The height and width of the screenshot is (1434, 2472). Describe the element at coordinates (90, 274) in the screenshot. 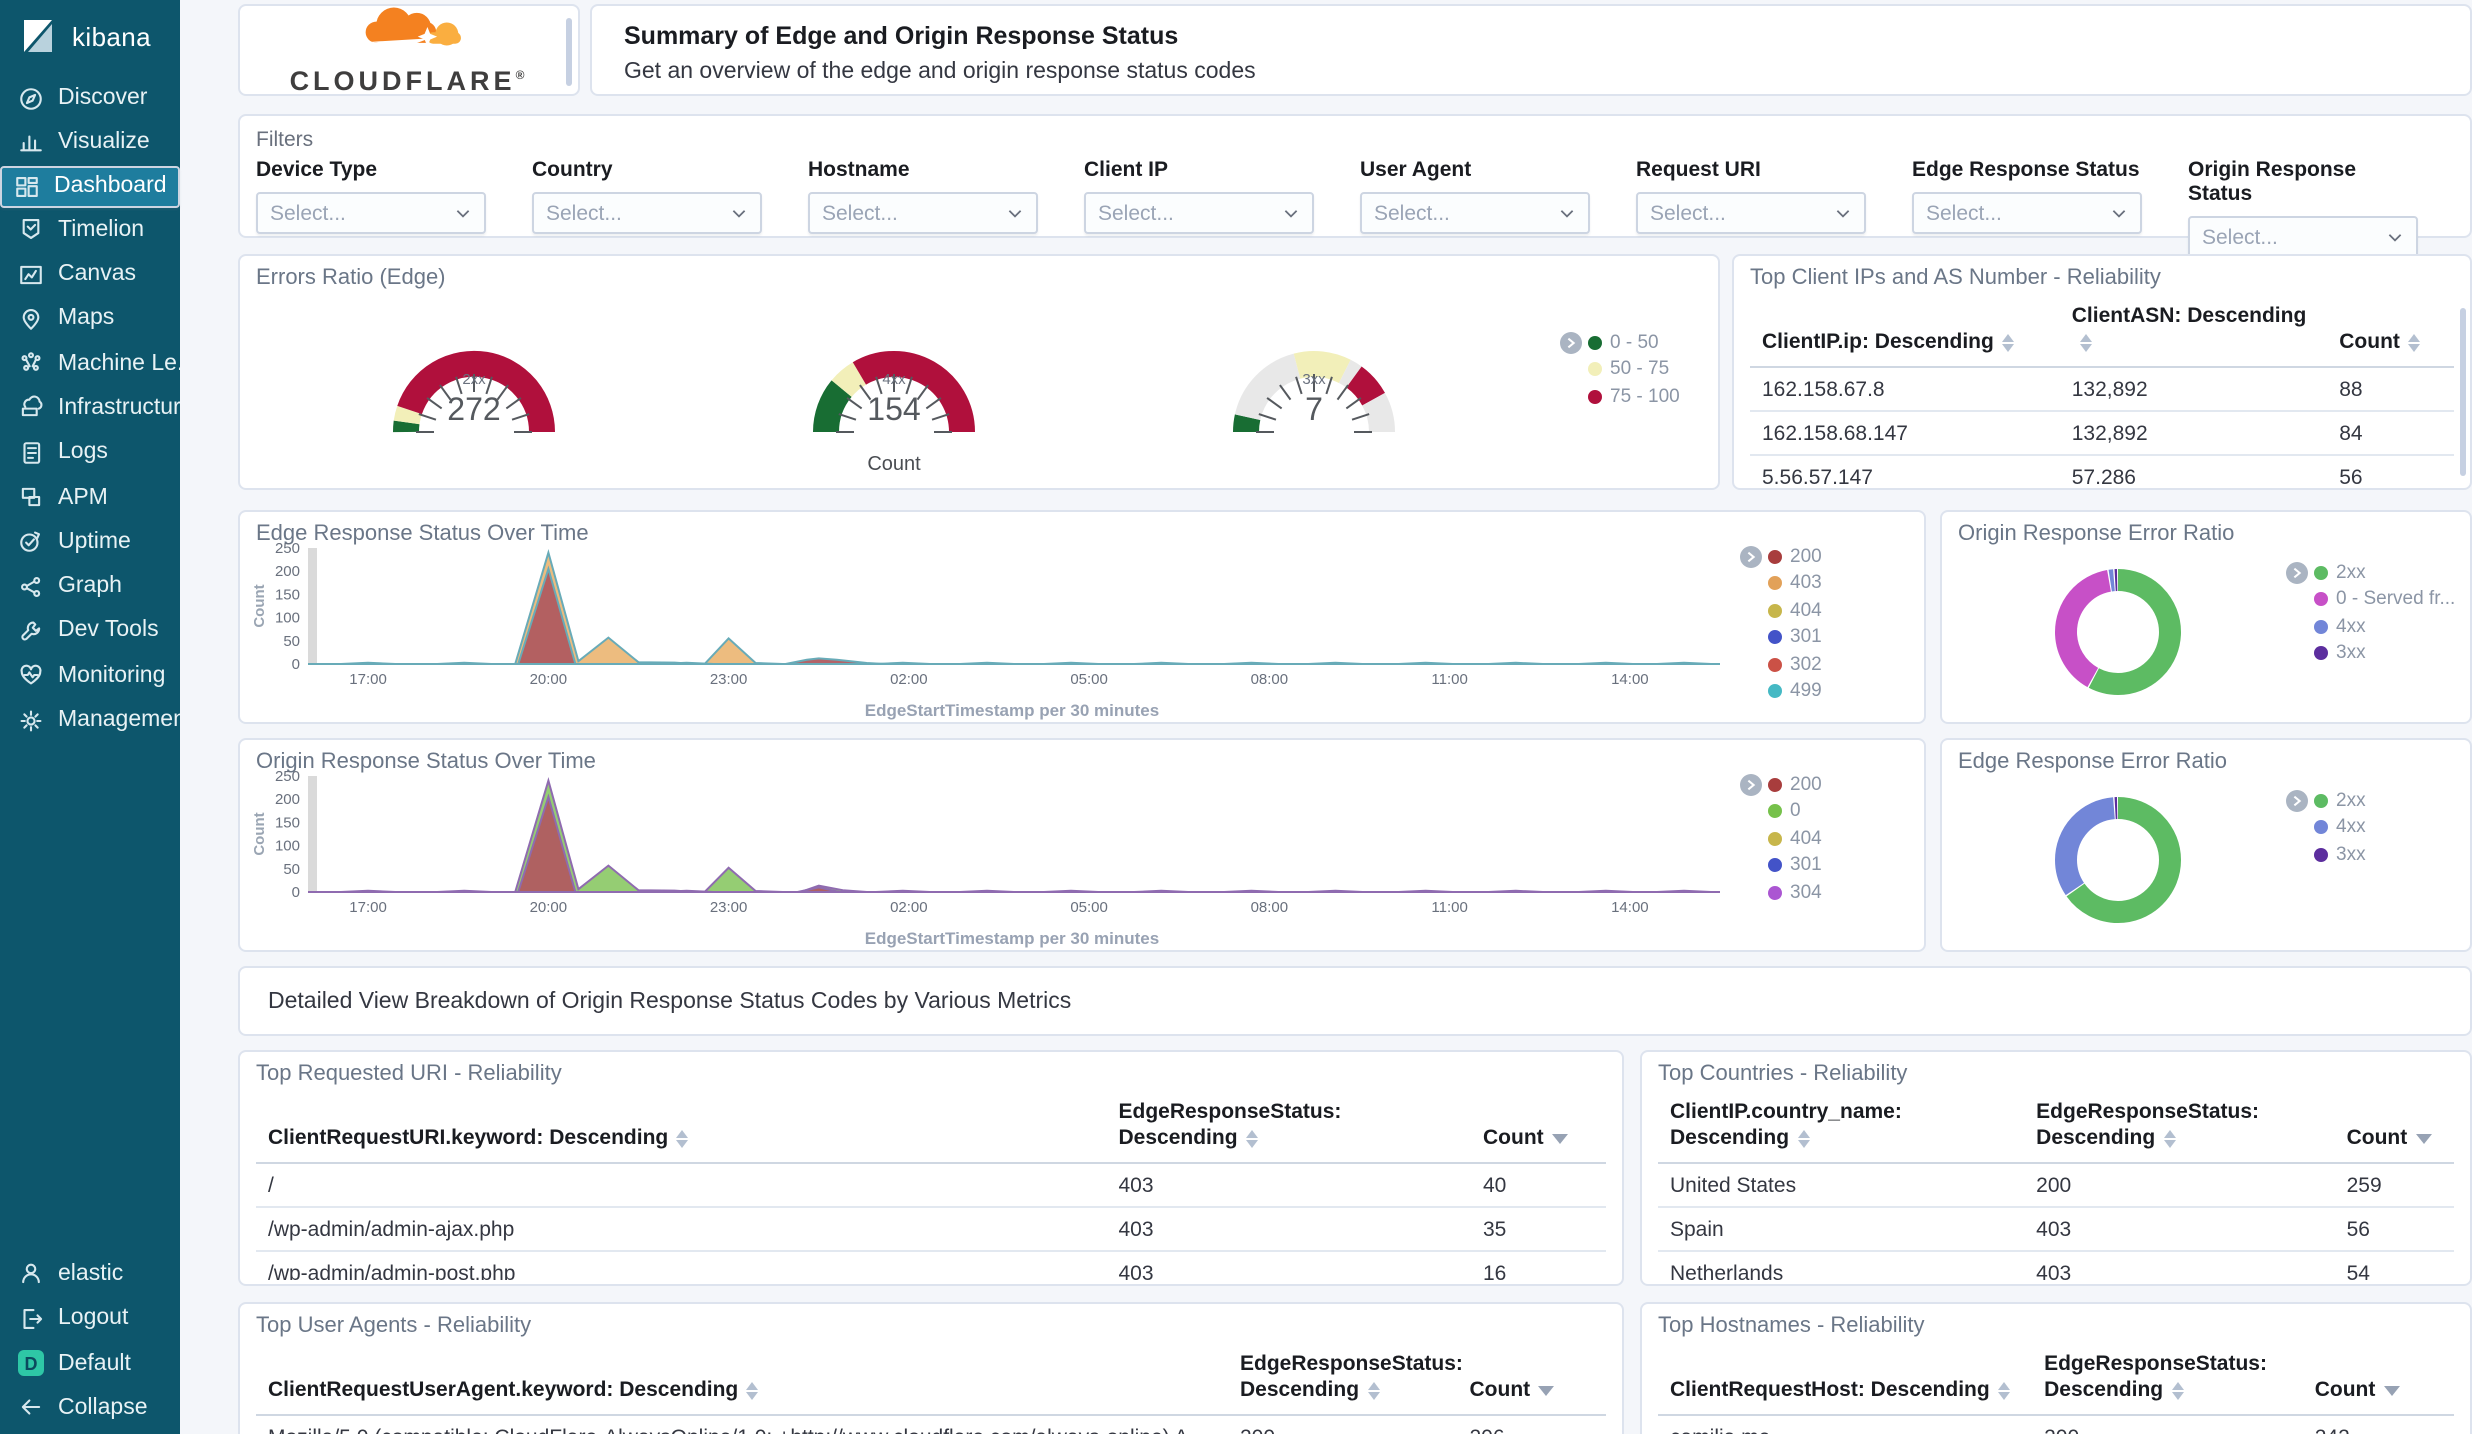

I see `sidebar-item-canvas: Canvas` at that location.